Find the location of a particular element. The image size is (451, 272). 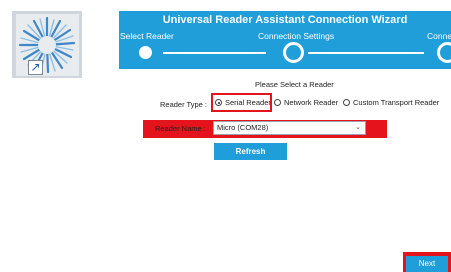

radio-label: Network Reader is located at coordinates (311, 102).